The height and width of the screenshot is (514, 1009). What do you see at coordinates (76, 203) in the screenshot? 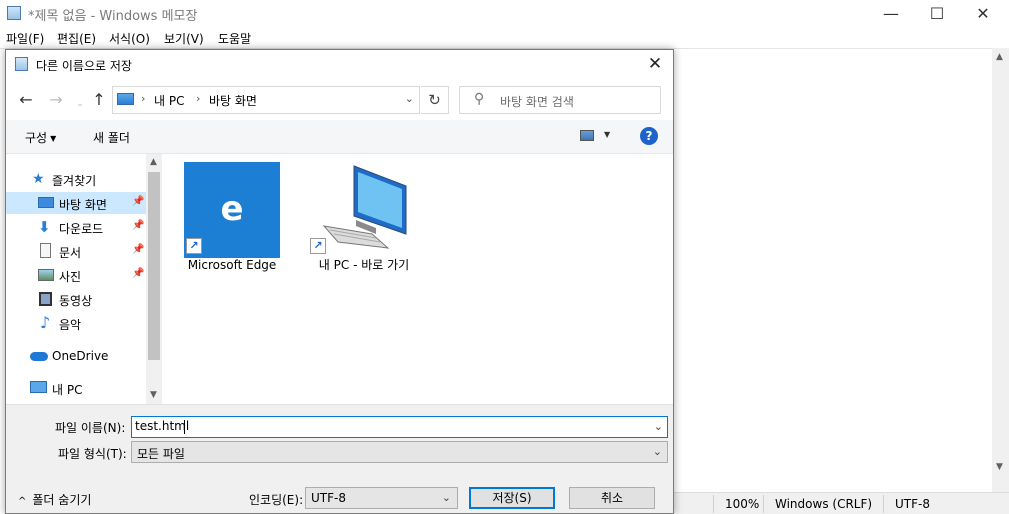
I see `nav-item-desktop: 바탕 화면 📌` at bounding box center [76, 203].